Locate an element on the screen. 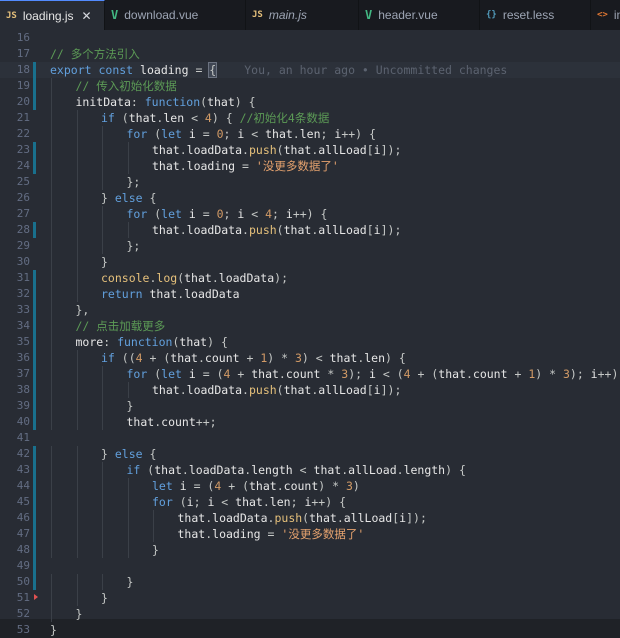 Image resolution: width=620 pixels, height=638 pixels. code-line: 40that.count++; is located at coordinates (310, 422).